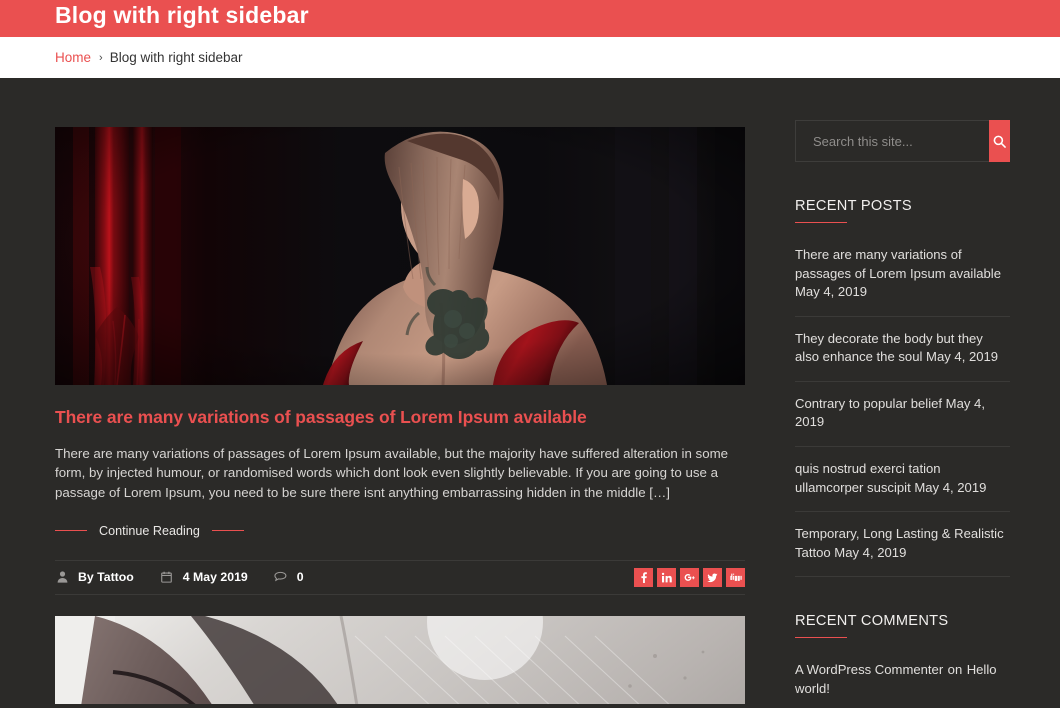 Image resolution: width=1060 pixels, height=708 pixels. What do you see at coordinates (869, 669) in the screenshot?
I see `comment-author-link: A WordPress Commenter` at bounding box center [869, 669].